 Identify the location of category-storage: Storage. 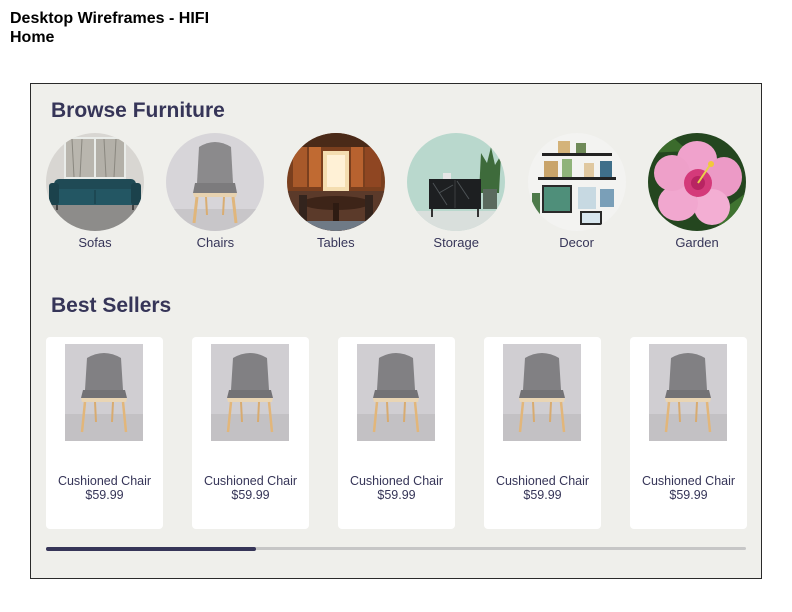
(456, 191).